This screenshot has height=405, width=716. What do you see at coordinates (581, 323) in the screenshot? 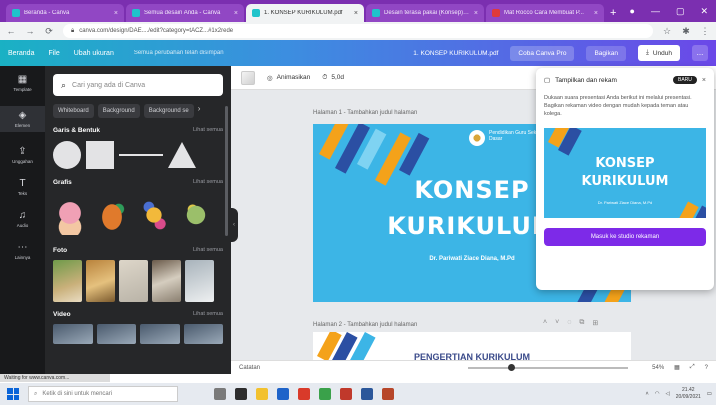
I see `duplicate-page-icon: ⧉` at bounding box center [581, 323].